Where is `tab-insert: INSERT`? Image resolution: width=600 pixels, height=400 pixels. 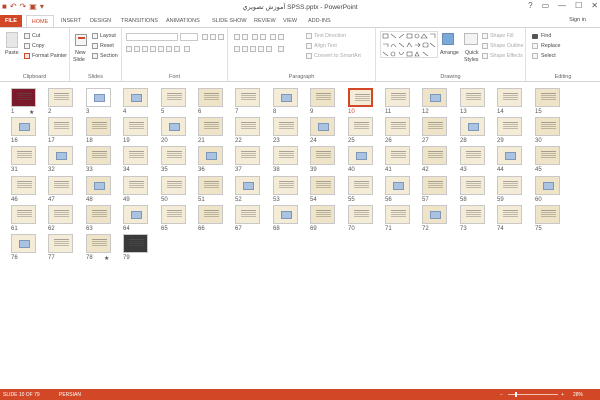 tab-insert: INSERT is located at coordinates (71, 21).